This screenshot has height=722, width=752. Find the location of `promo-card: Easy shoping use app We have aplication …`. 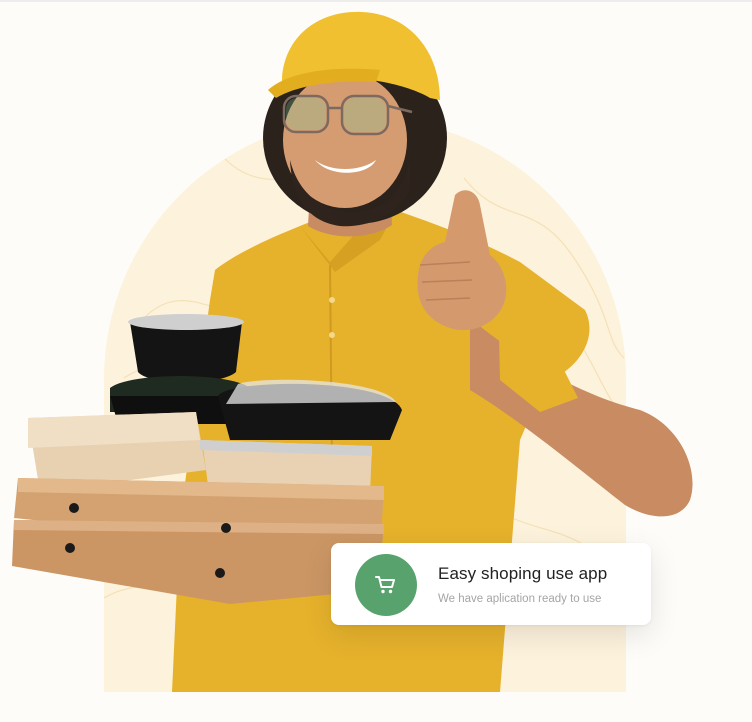

promo-card: Easy shoping use app We have aplication … is located at coordinates (491, 584).